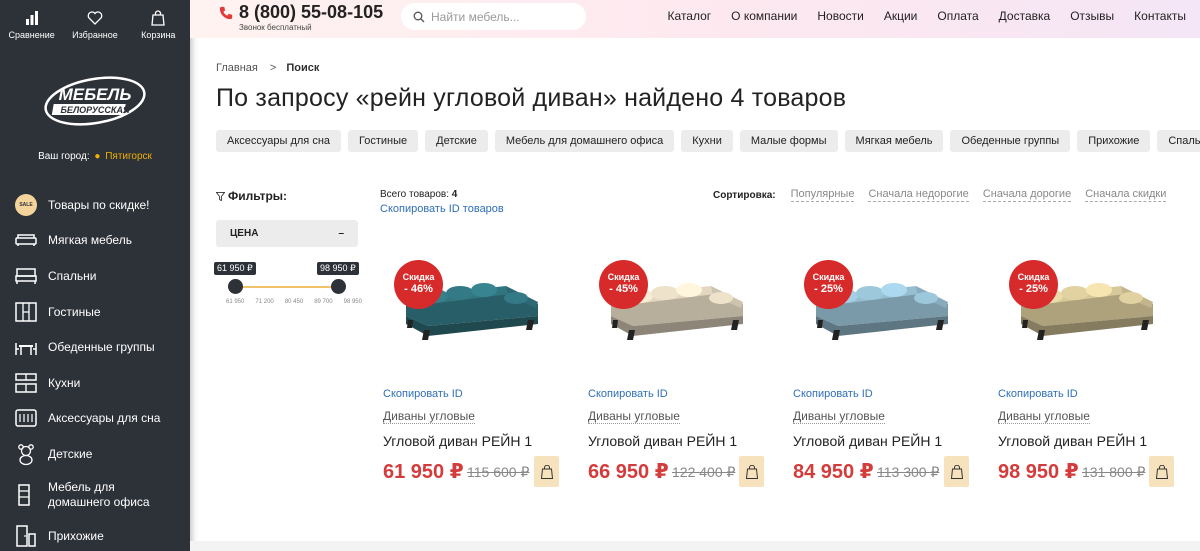 The width and height of the screenshot is (1200, 551). What do you see at coordinates (95, 454) in the screenshot?
I see `sidebar-item-kids: Детские` at bounding box center [95, 454].